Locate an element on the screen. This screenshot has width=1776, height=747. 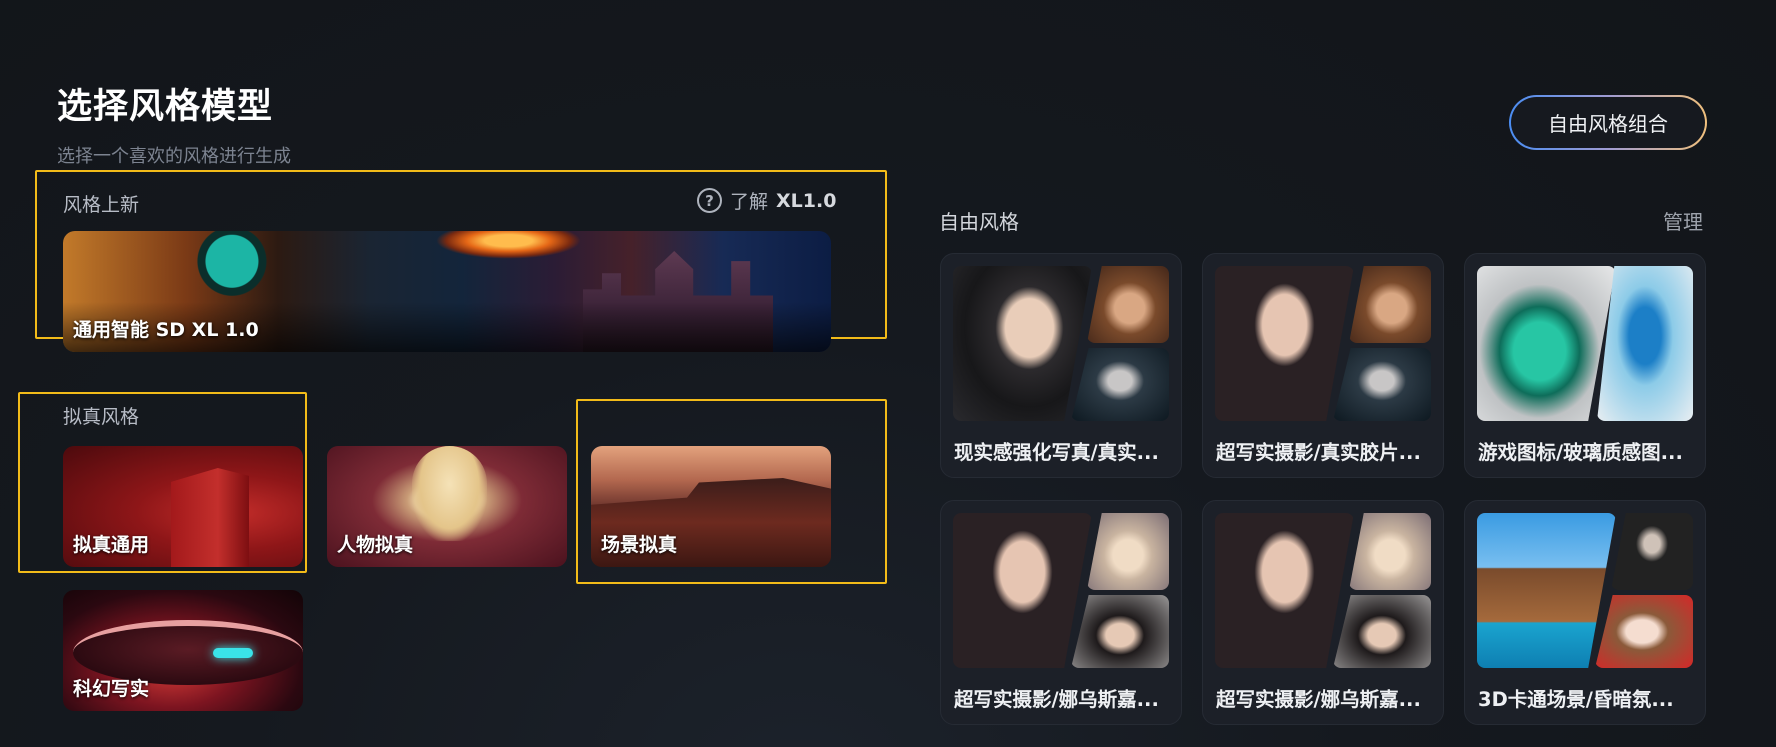
new-styles-label: 风格上新 is located at coordinates (101, 205).